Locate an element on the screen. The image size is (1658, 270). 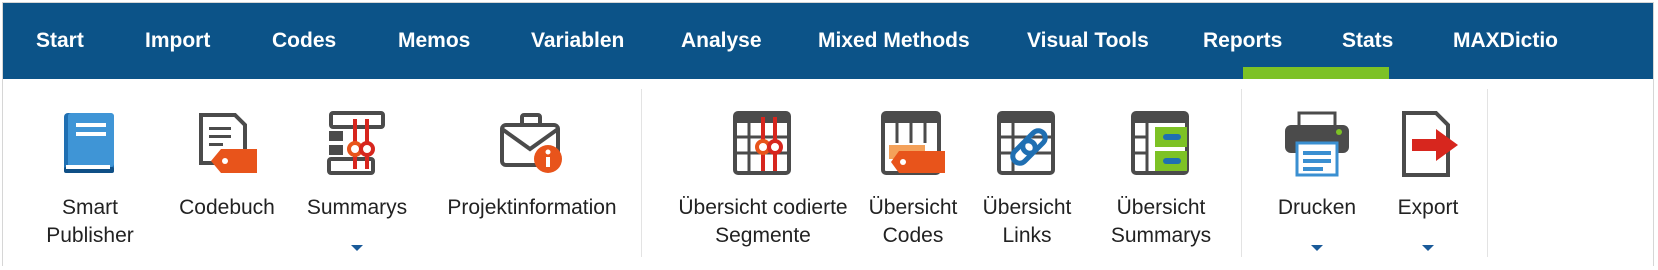
uebersicht-codes-button: Übersicht Codes is located at coordinates (913, 173).